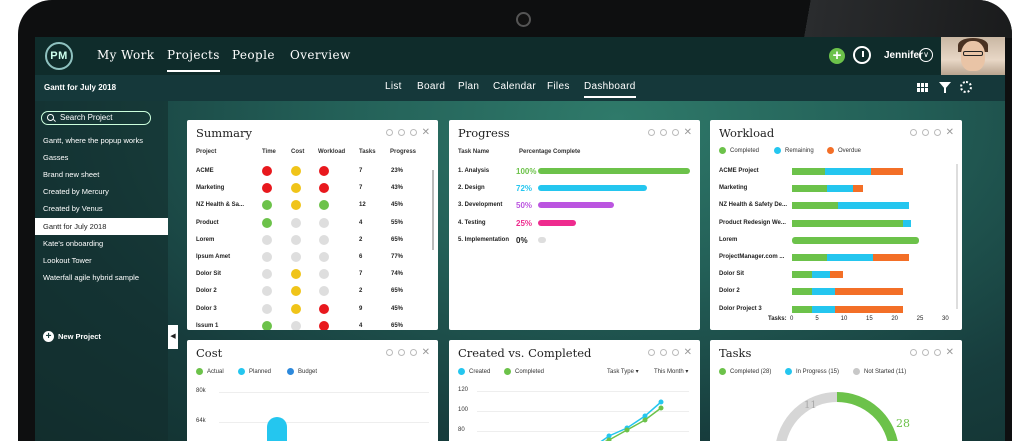  Describe the element at coordinates (873, 206) in the screenshot. I see `remaining-segment` at that location.